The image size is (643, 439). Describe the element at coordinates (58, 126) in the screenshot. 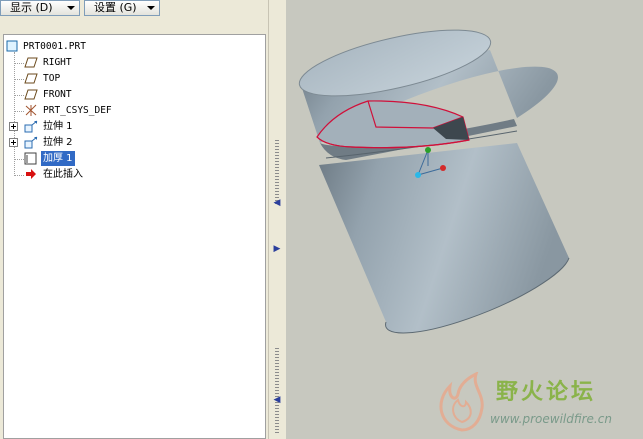

I see `tree-item-label: 拉伸 1` at that location.